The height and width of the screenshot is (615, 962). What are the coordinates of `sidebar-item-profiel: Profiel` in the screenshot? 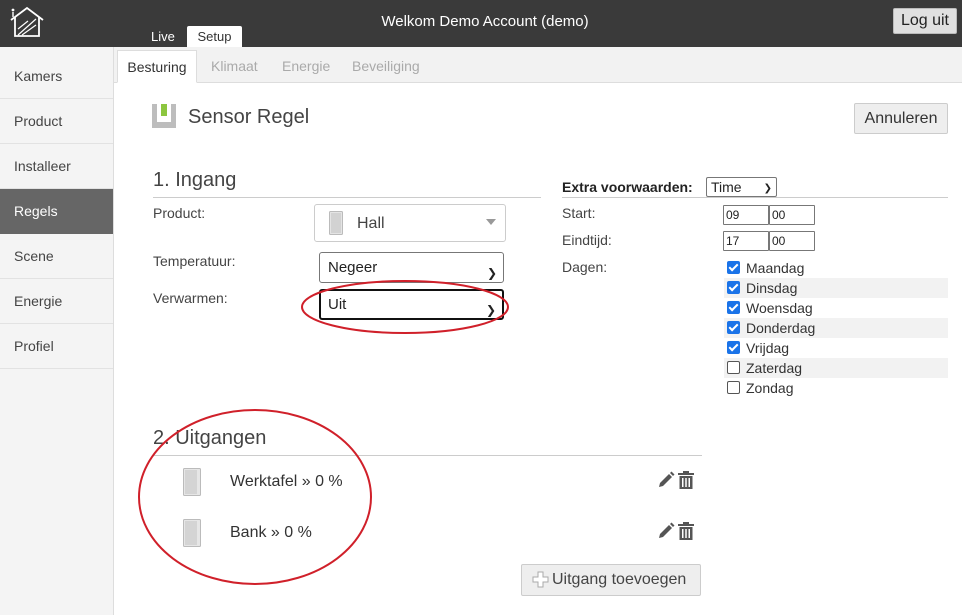 It's located at (56, 346).